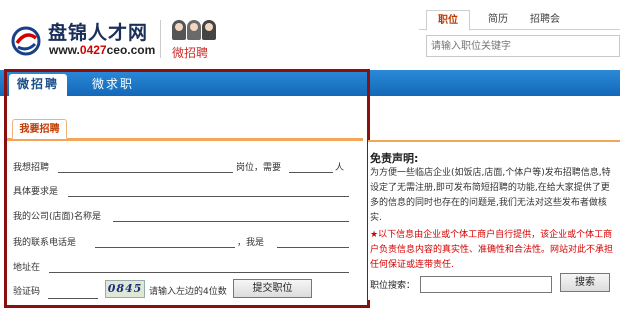  I want to click on nav-tab-micro-hiring: 微招聘, so click(38, 85).